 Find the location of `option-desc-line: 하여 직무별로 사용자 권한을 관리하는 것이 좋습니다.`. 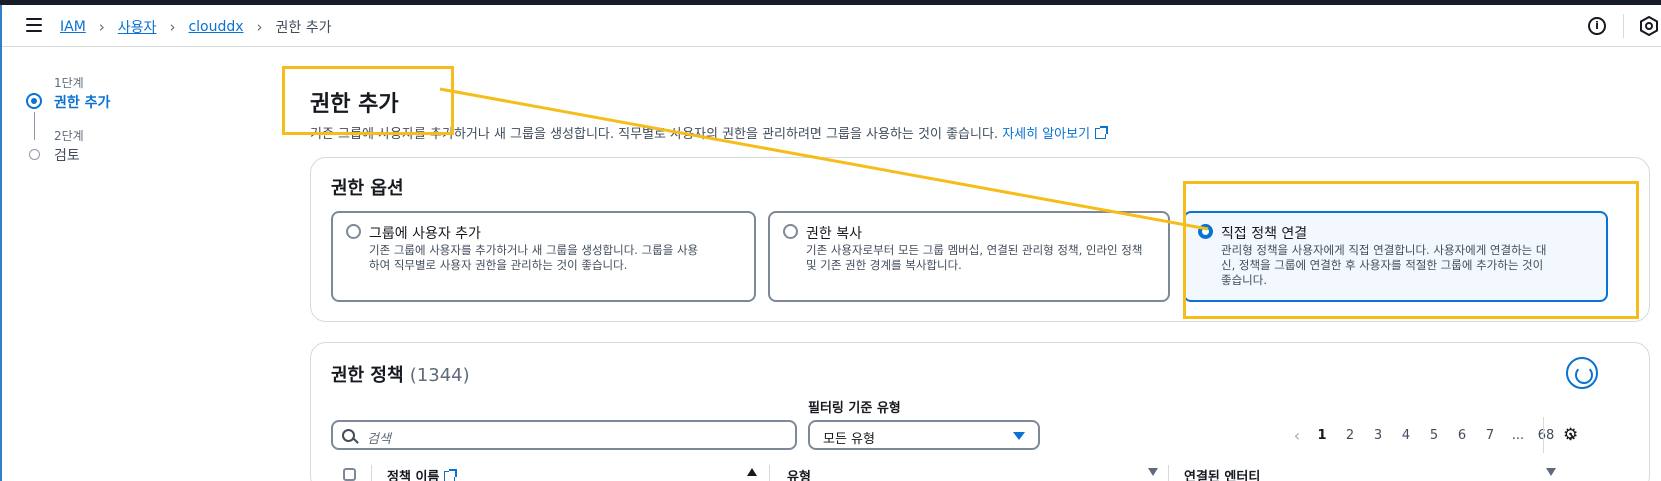

option-desc-line: 하여 직무별로 사용자 권한을 관리하는 것이 좋습니다. is located at coordinates (498, 265).